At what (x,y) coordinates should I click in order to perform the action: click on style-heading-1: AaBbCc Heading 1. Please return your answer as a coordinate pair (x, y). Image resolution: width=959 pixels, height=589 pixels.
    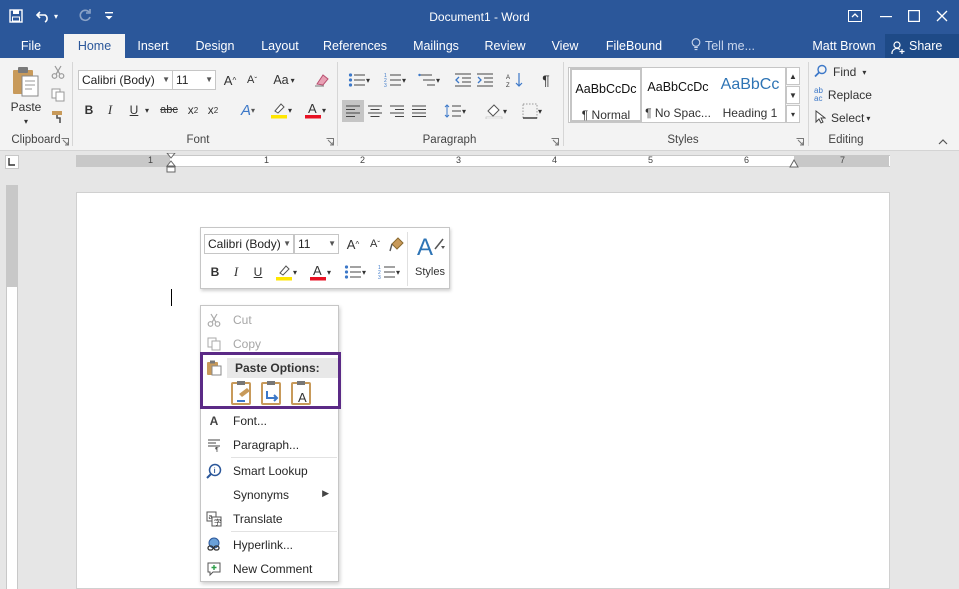
    Looking at the image, I should click on (750, 95).